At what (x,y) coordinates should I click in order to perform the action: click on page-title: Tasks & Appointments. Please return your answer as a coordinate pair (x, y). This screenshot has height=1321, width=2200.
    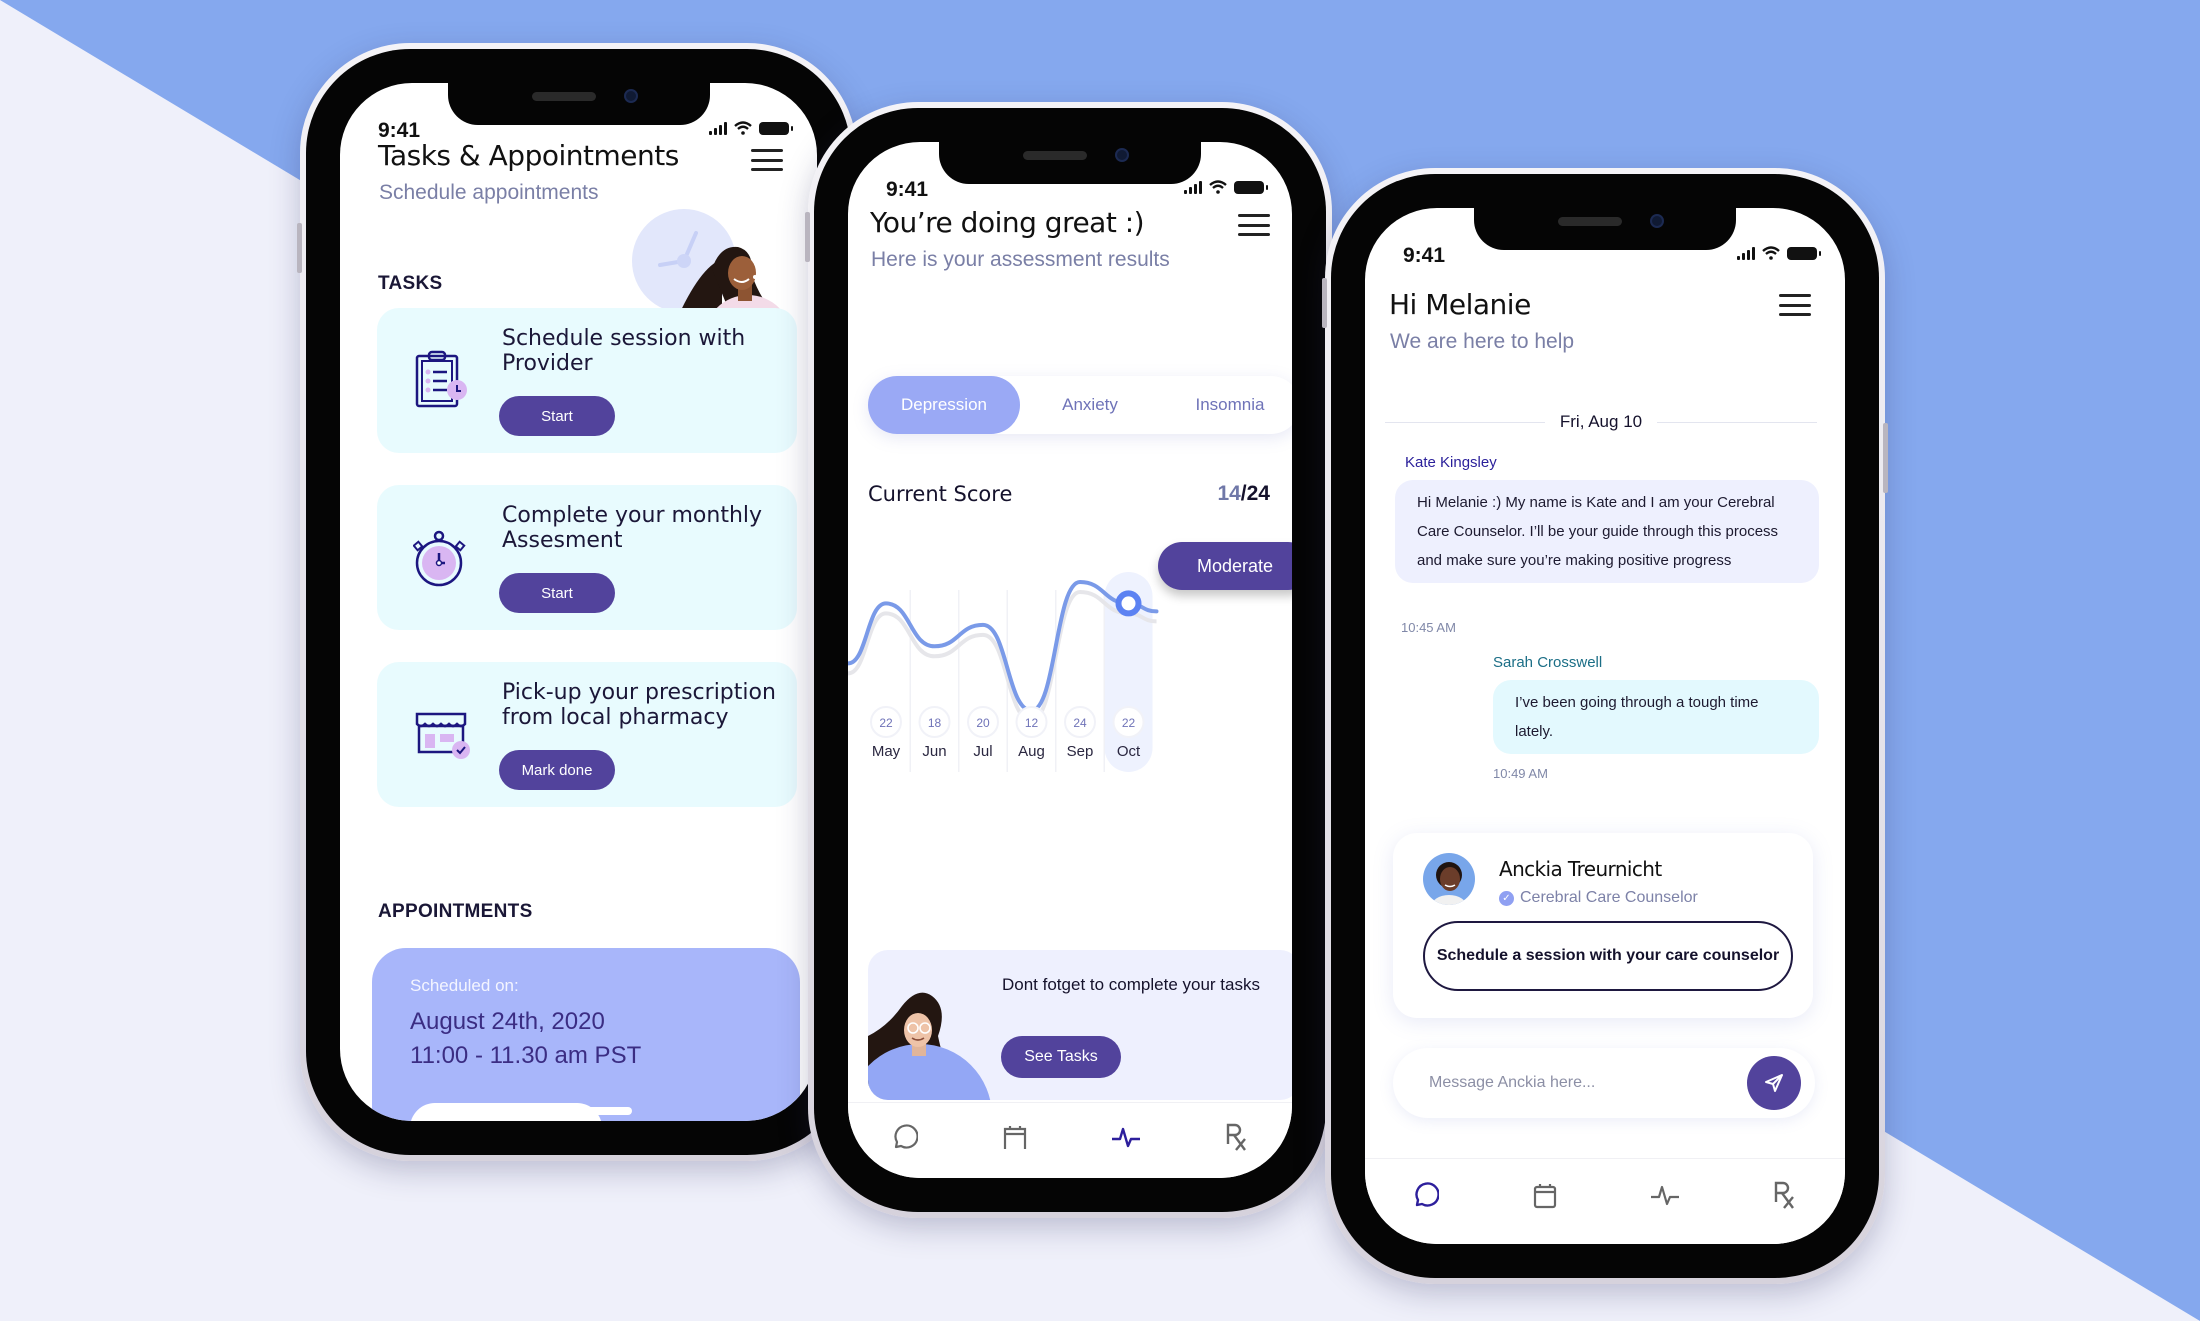
    Looking at the image, I should click on (528, 155).